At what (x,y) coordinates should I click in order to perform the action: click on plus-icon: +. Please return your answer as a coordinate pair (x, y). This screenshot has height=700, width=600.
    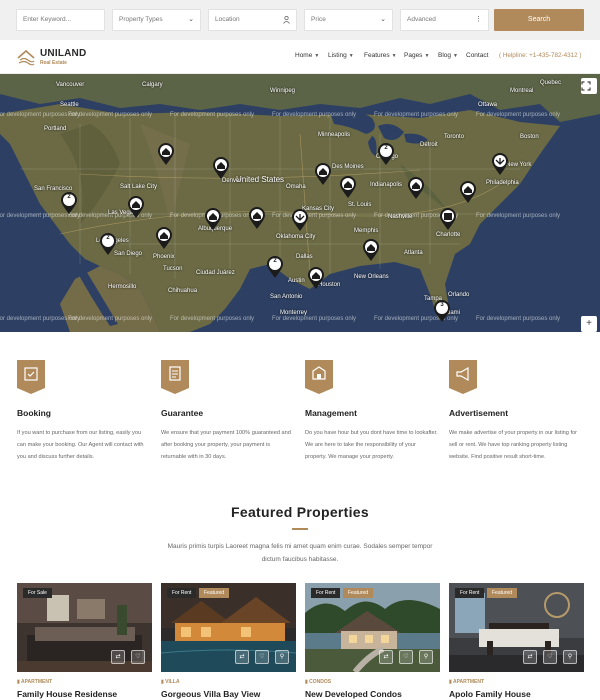
    Looking at the image, I should click on (589, 324).